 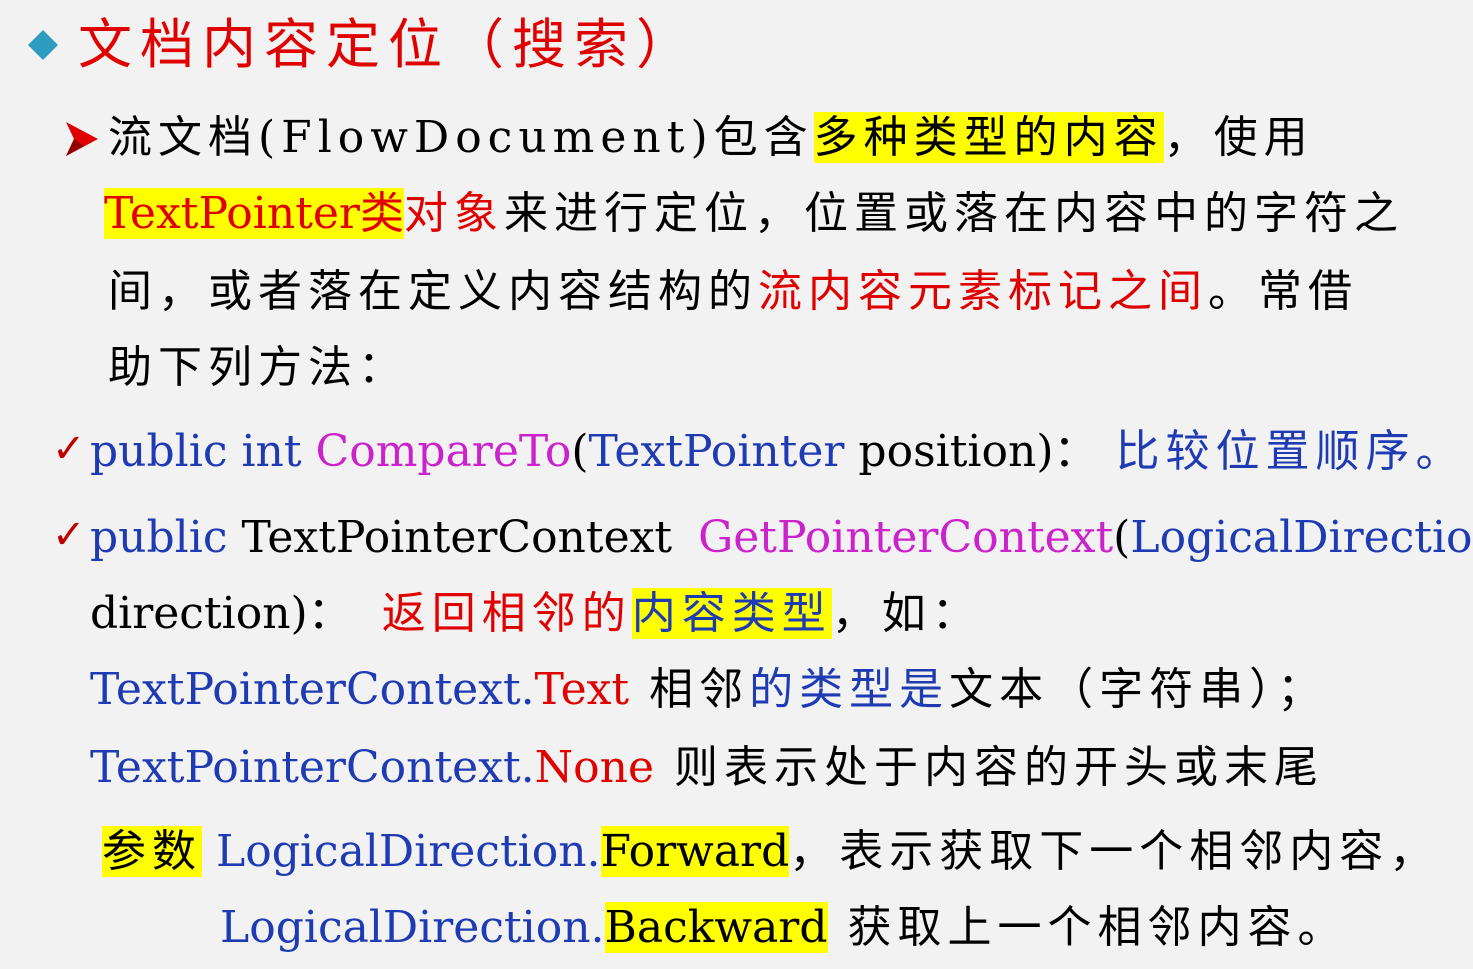 I want to click on highlight-text: 参数, so click(x=152, y=851).